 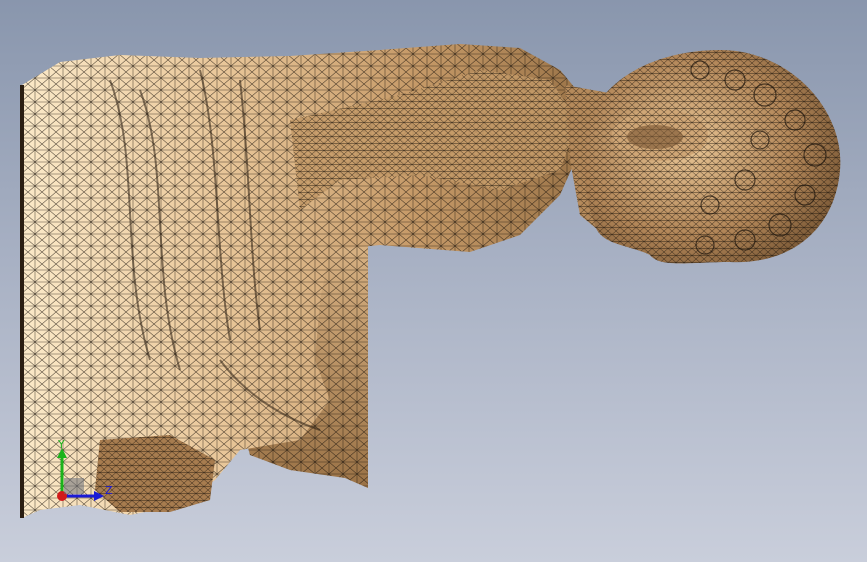 What do you see at coordinates (85, 469) in the screenshot?
I see `coordinate-triad-icon: Y Z` at bounding box center [85, 469].